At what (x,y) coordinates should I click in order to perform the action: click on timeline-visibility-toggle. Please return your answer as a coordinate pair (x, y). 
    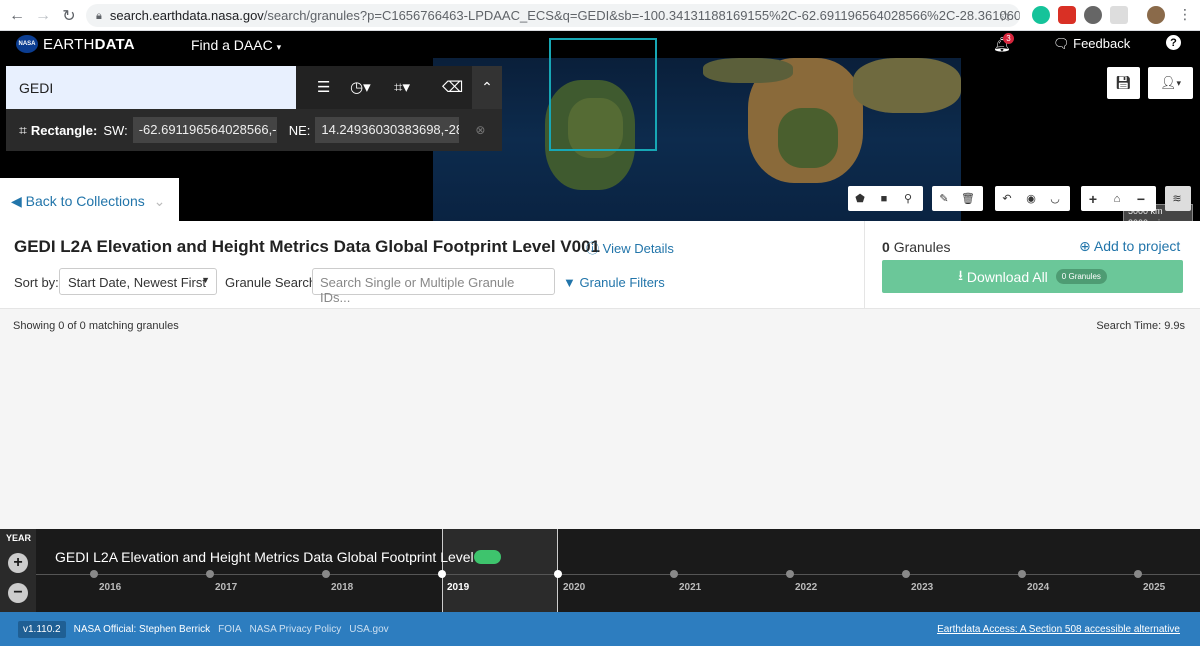
    Looking at the image, I should click on (487, 557).